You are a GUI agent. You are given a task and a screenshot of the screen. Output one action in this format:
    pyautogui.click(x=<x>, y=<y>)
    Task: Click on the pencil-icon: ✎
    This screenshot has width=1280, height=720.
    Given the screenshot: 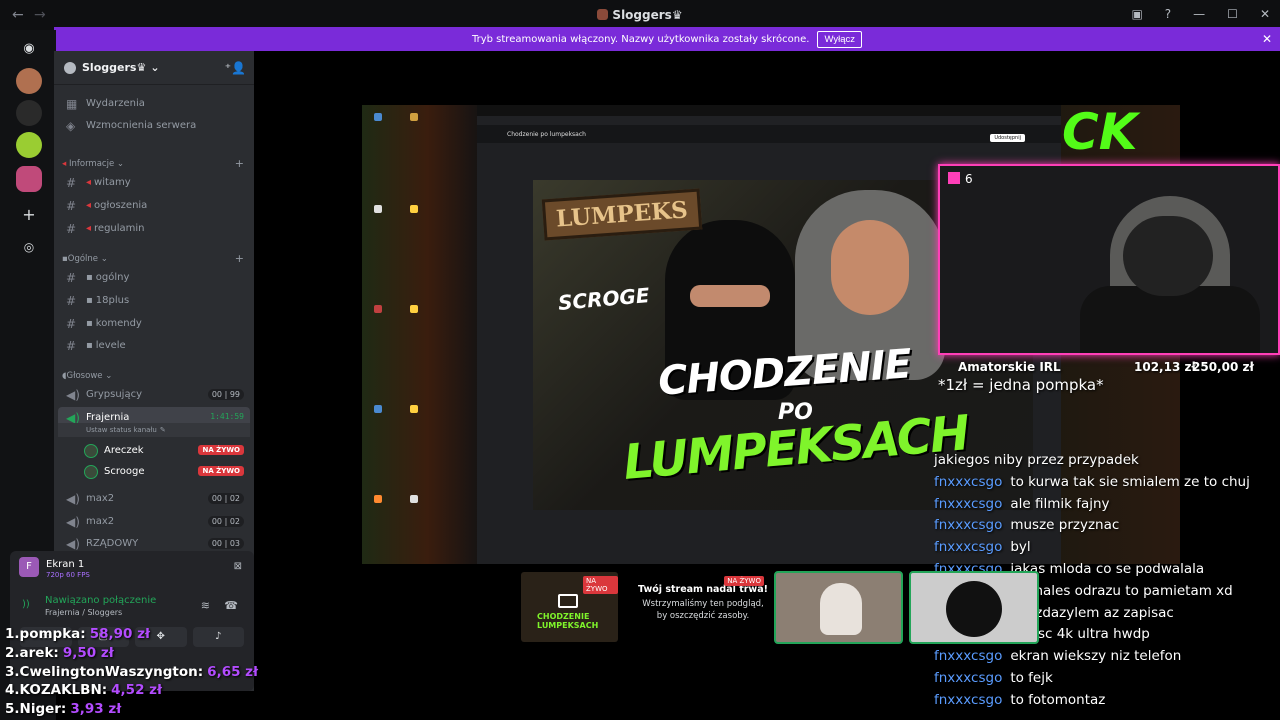 What is the action you would take?
    pyautogui.click(x=162, y=430)
    